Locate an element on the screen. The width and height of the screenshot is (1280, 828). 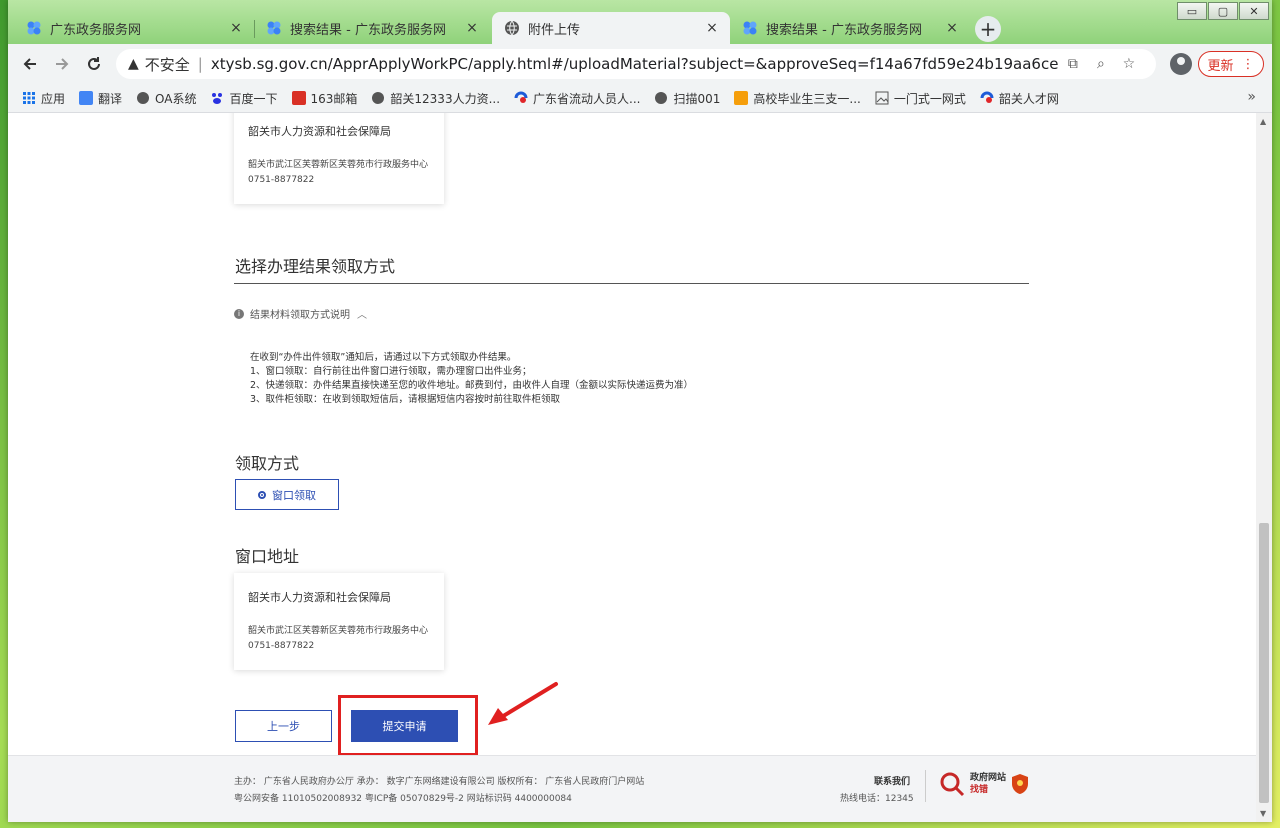
tab-2: 搜索结果 - 广东政务服务网 × is located at coordinates (372, 28).